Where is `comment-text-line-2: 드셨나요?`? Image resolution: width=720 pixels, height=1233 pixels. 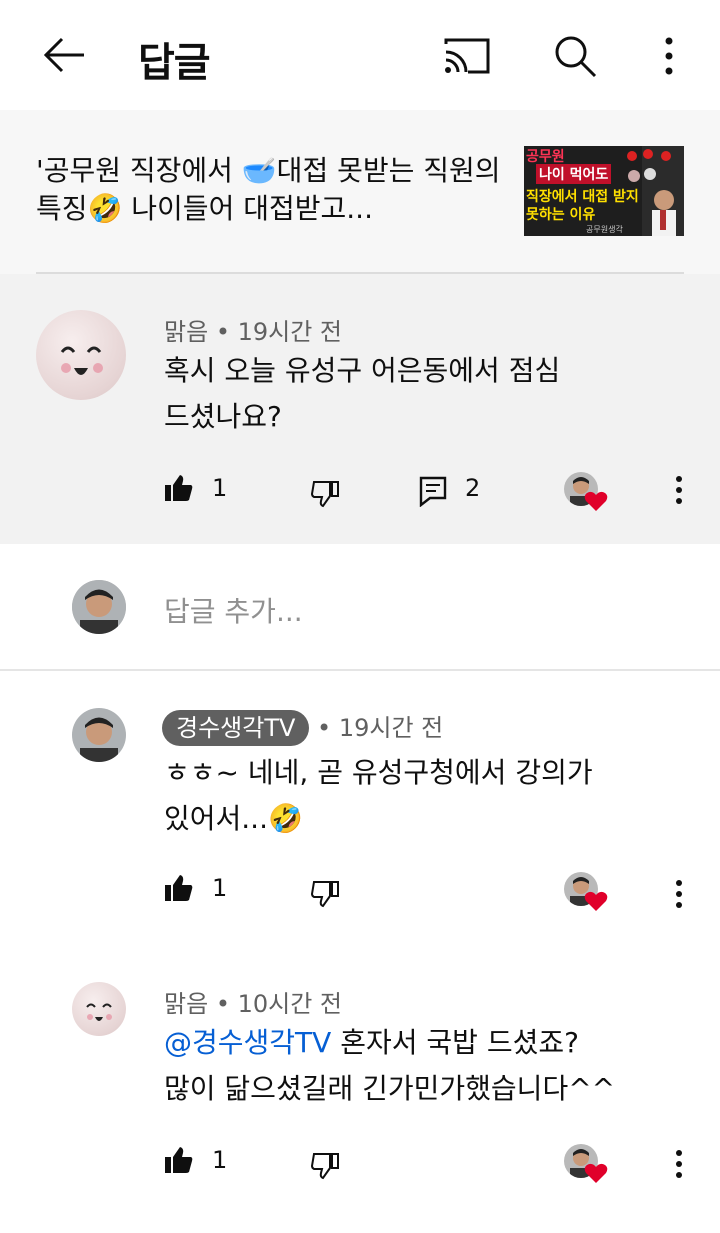 comment-text-line-2: 드셨나요? is located at coordinates (223, 416).